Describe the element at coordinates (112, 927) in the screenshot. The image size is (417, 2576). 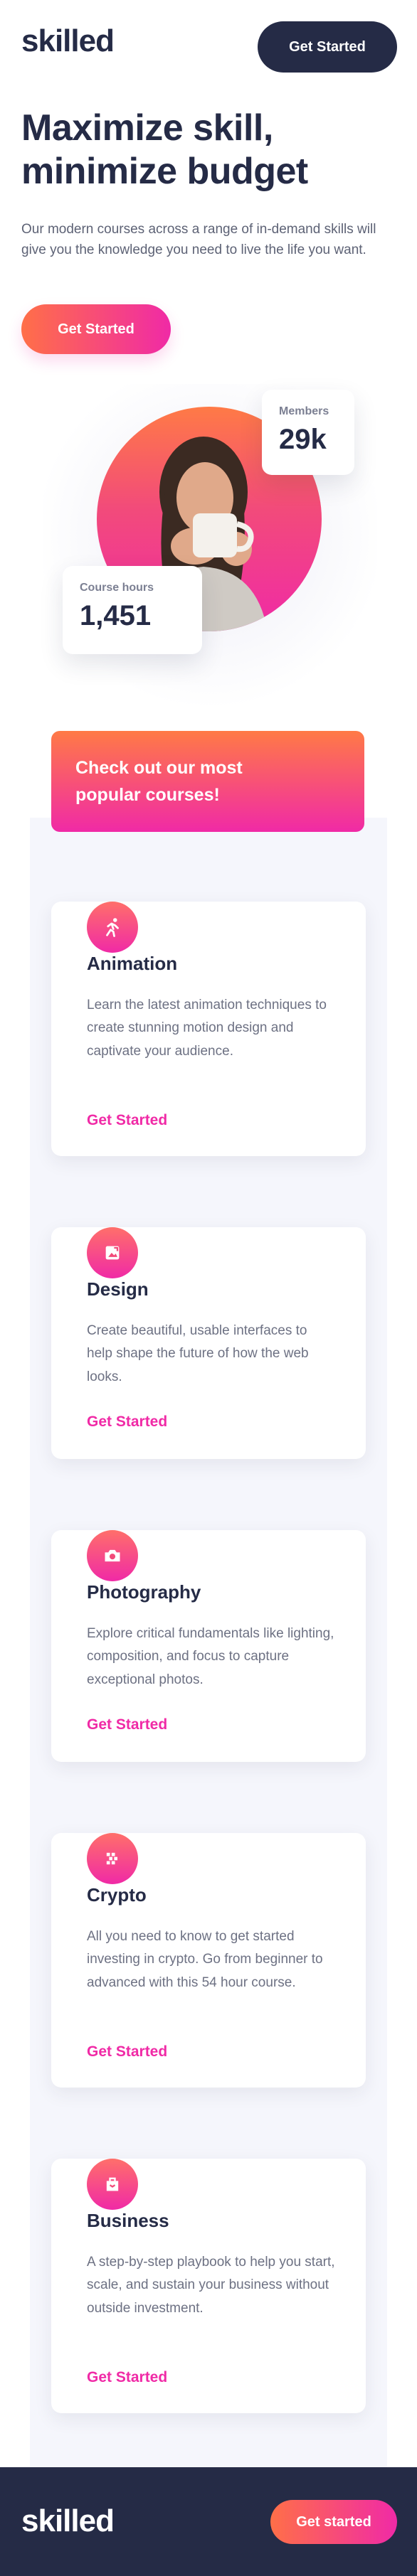
I see `running-figure-icon` at that location.